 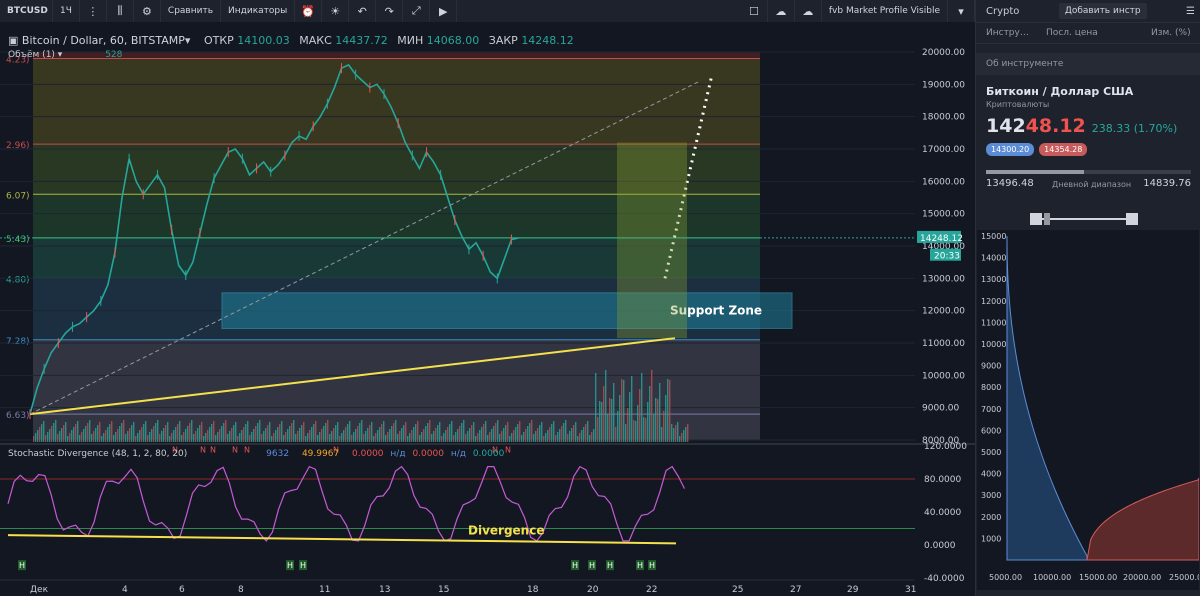 What do you see at coordinates (18, 196) in the screenshot?
I see `fib-label-2: 6.07)` at bounding box center [18, 196].